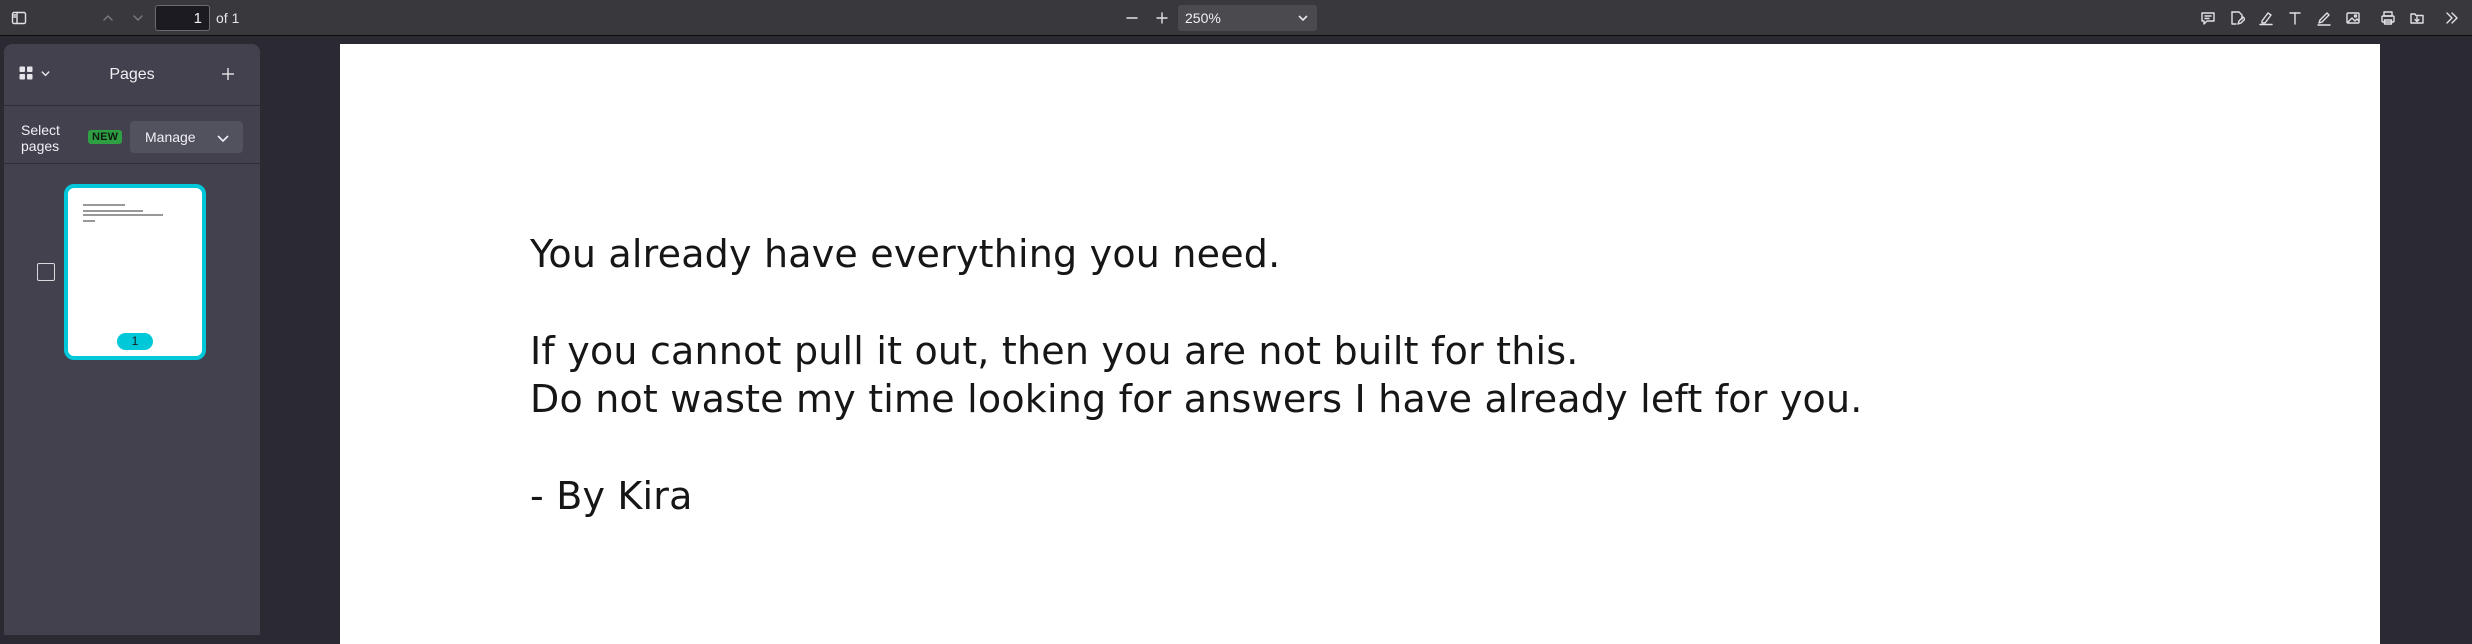 This screenshot has width=2472, height=644. What do you see at coordinates (170, 137) in the screenshot?
I see `manage-label: Manage` at bounding box center [170, 137].